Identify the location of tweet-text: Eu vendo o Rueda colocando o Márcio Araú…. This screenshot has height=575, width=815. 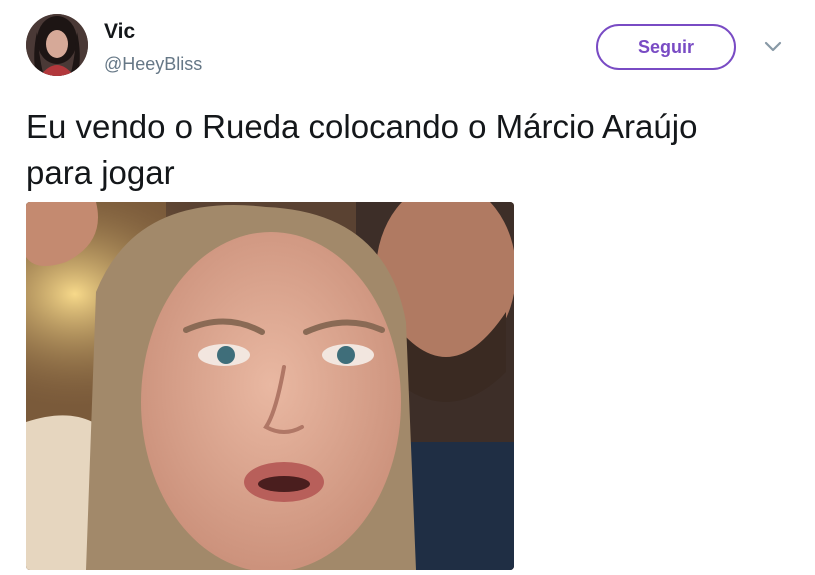
(362, 149).